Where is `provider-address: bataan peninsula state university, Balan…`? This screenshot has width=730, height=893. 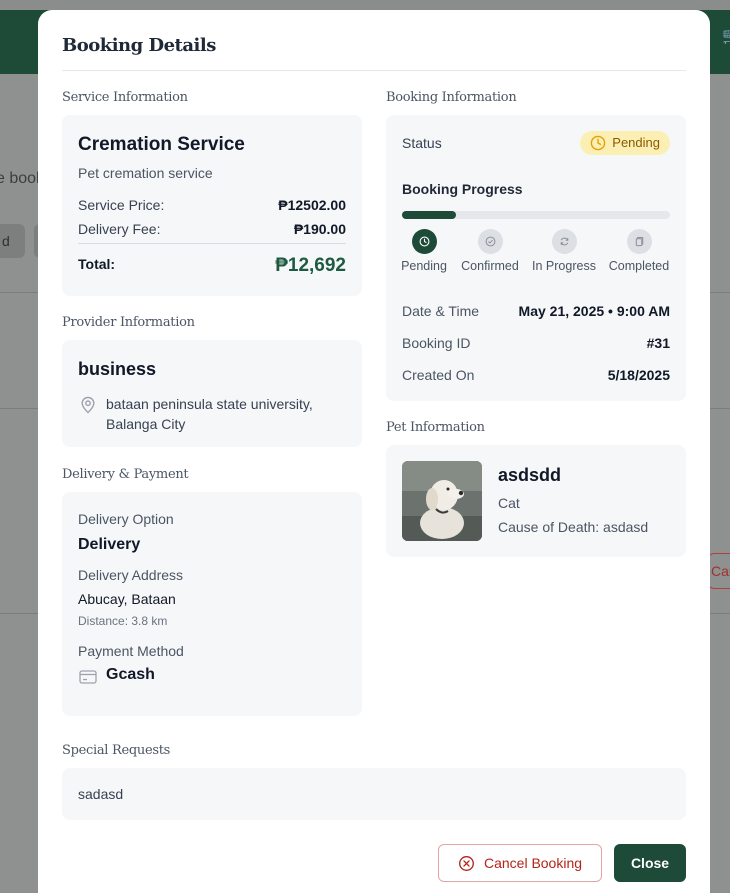
provider-address: bataan peninsula state university, Balan… is located at coordinates (209, 414).